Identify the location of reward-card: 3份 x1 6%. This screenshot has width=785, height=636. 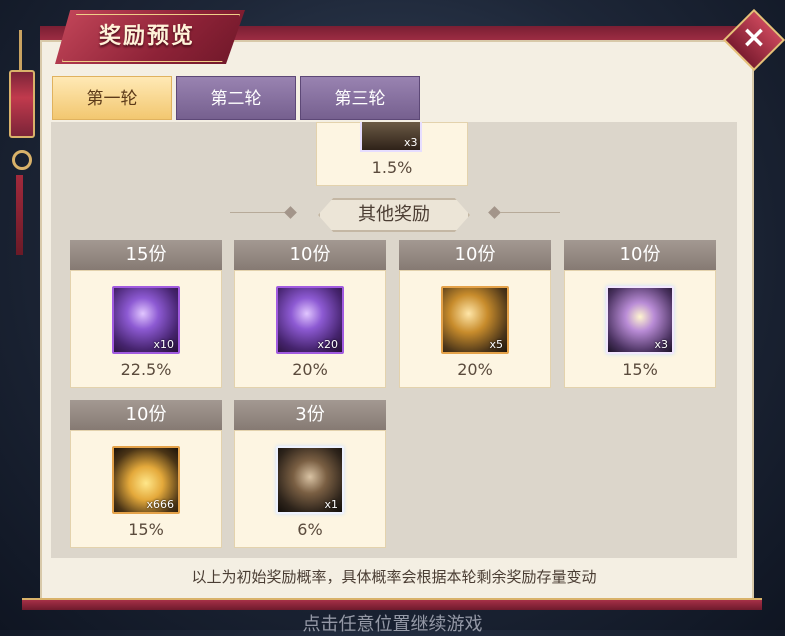
(310, 474).